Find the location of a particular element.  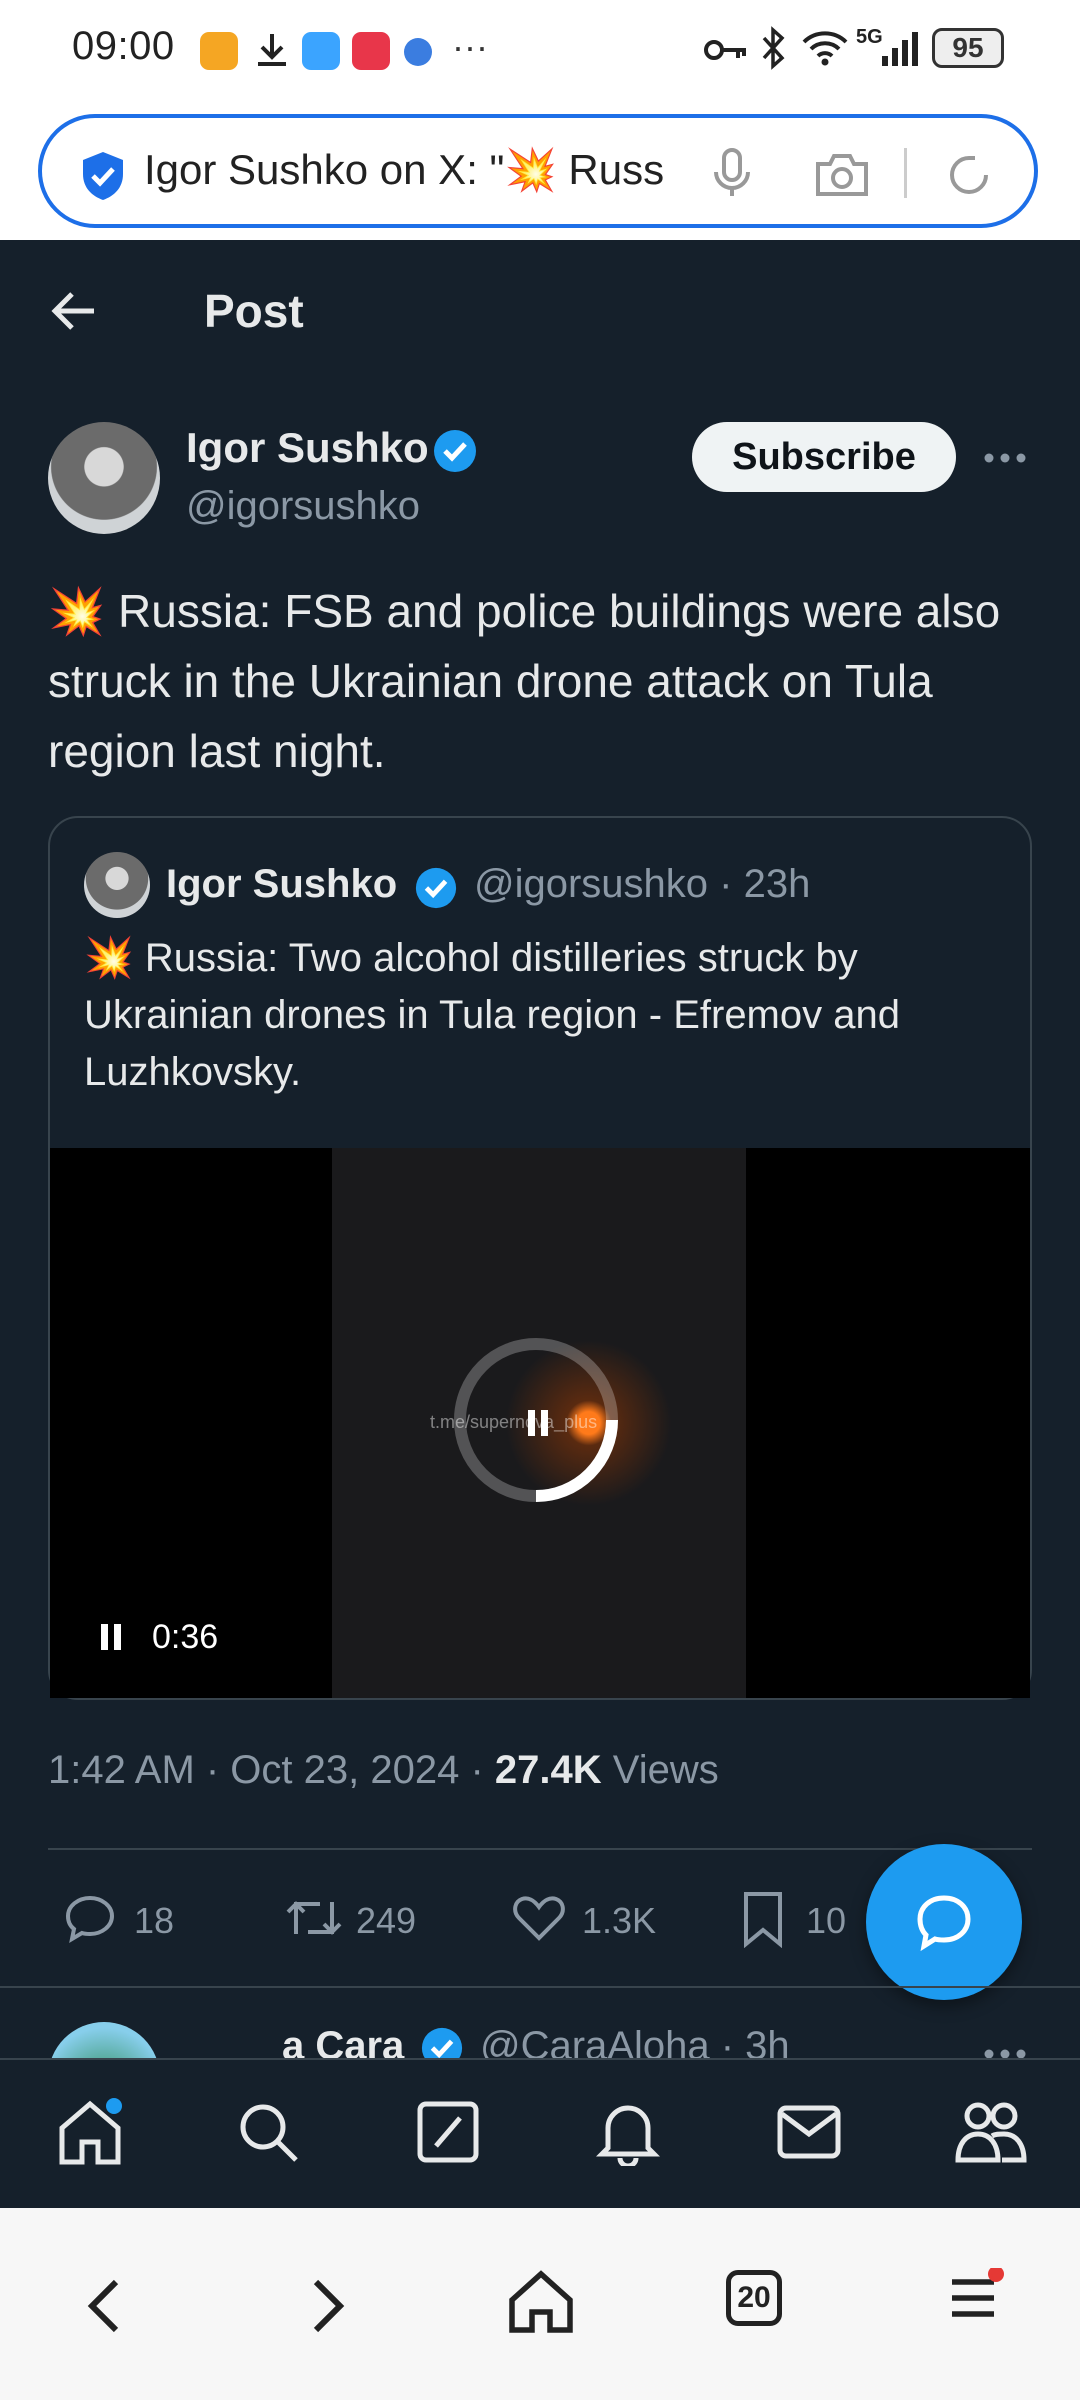

quoted-author-avatar is located at coordinates (117, 885).